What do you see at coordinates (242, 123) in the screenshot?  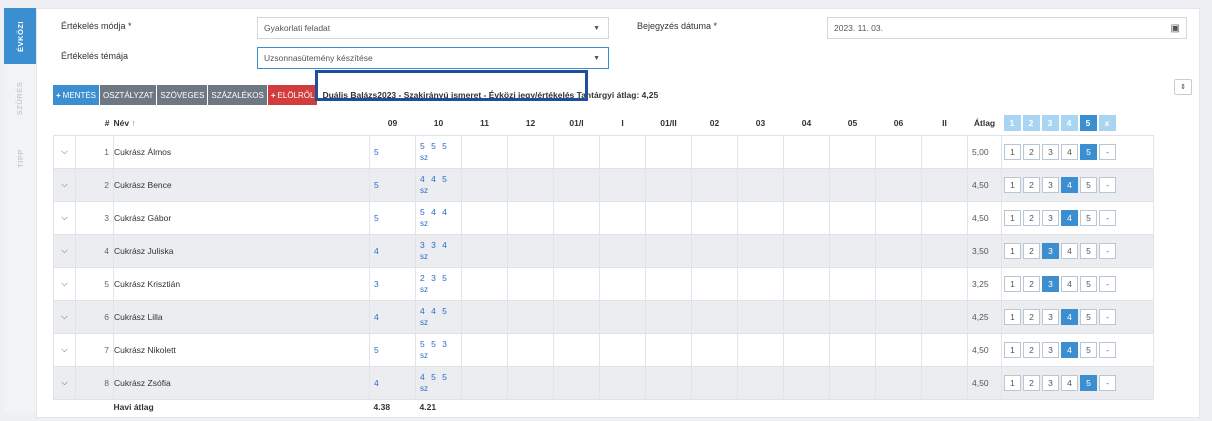 I see `col-name: Név ↑` at bounding box center [242, 123].